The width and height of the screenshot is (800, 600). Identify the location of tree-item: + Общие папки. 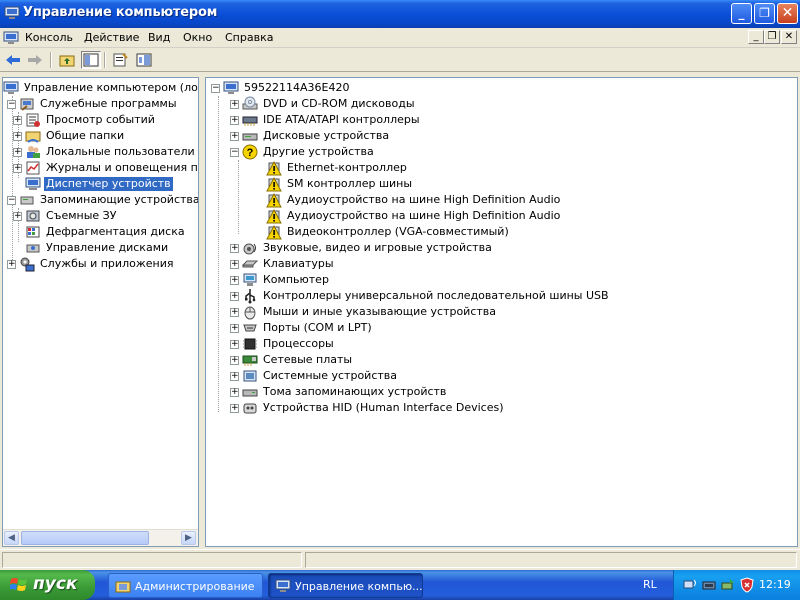
(69, 136).